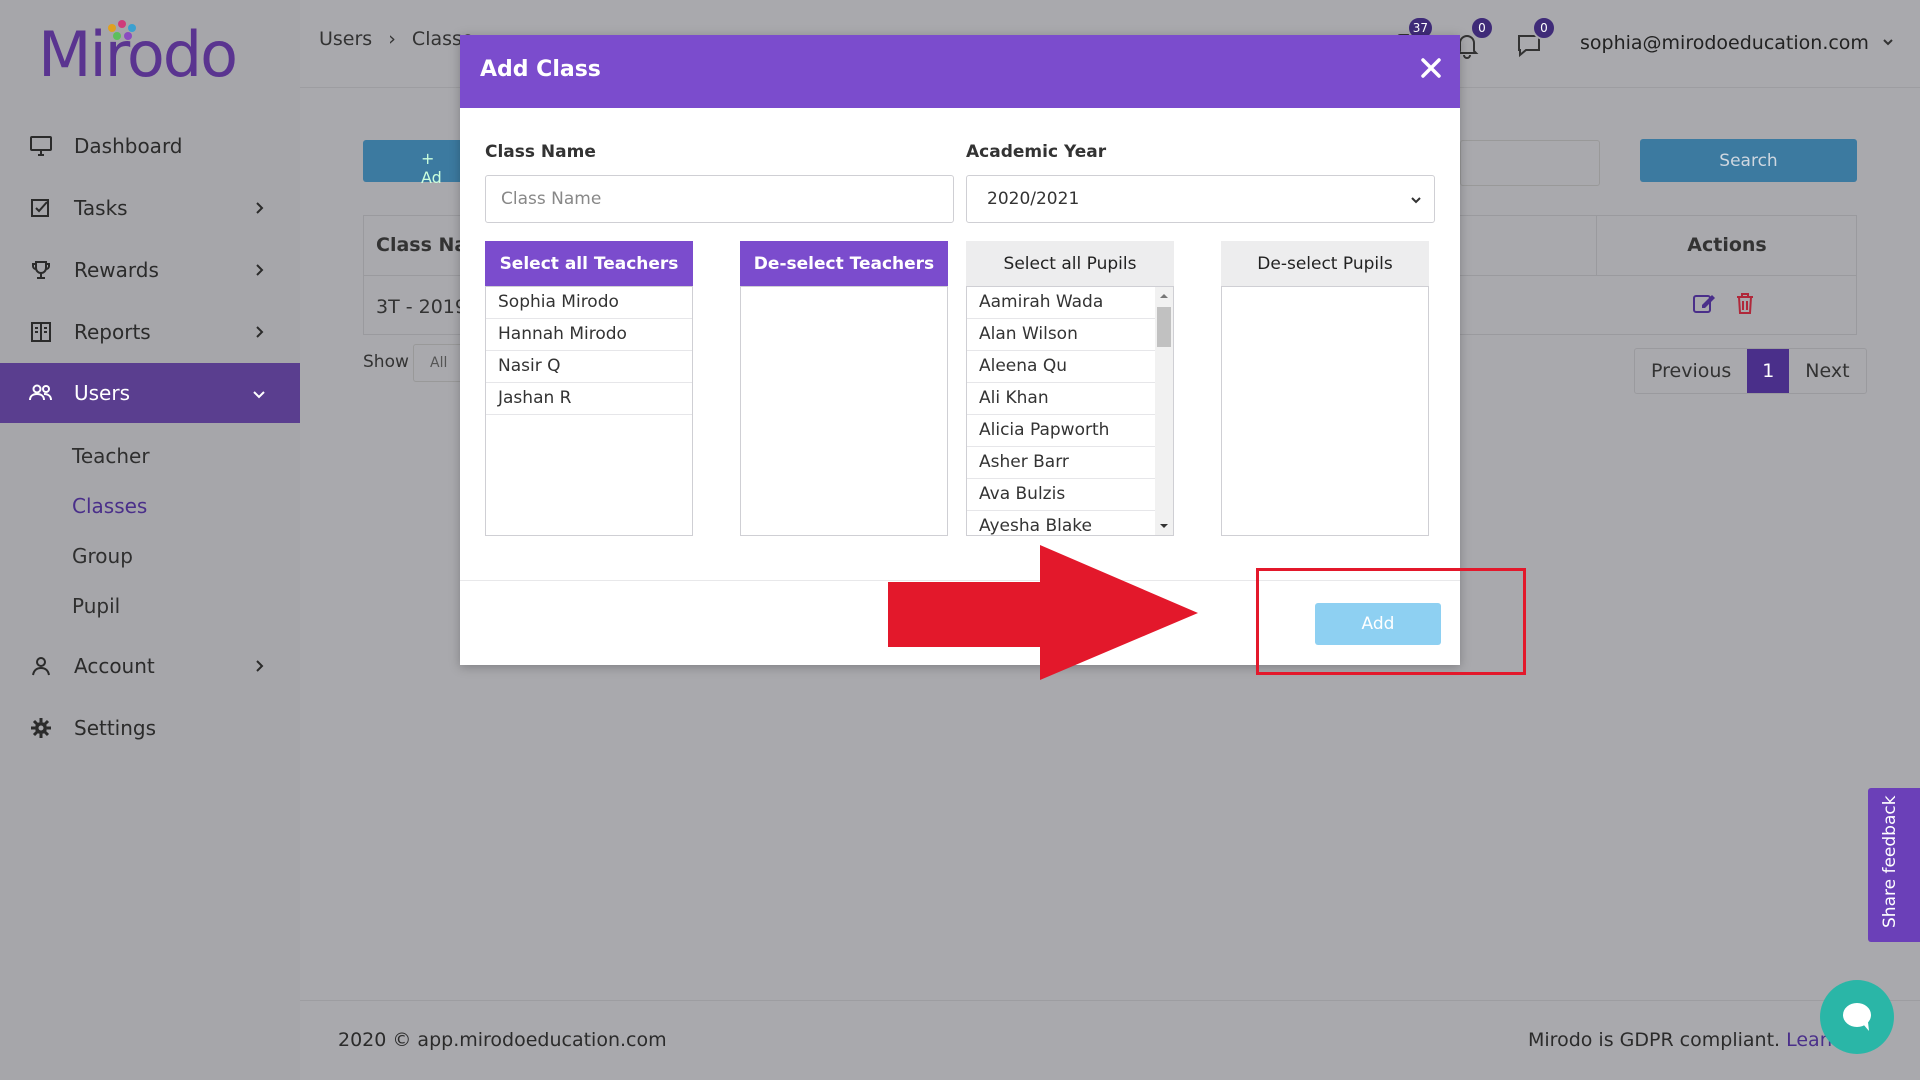 The image size is (1920, 1080). I want to click on annotation-arrow-icon, so click(1043, 612).